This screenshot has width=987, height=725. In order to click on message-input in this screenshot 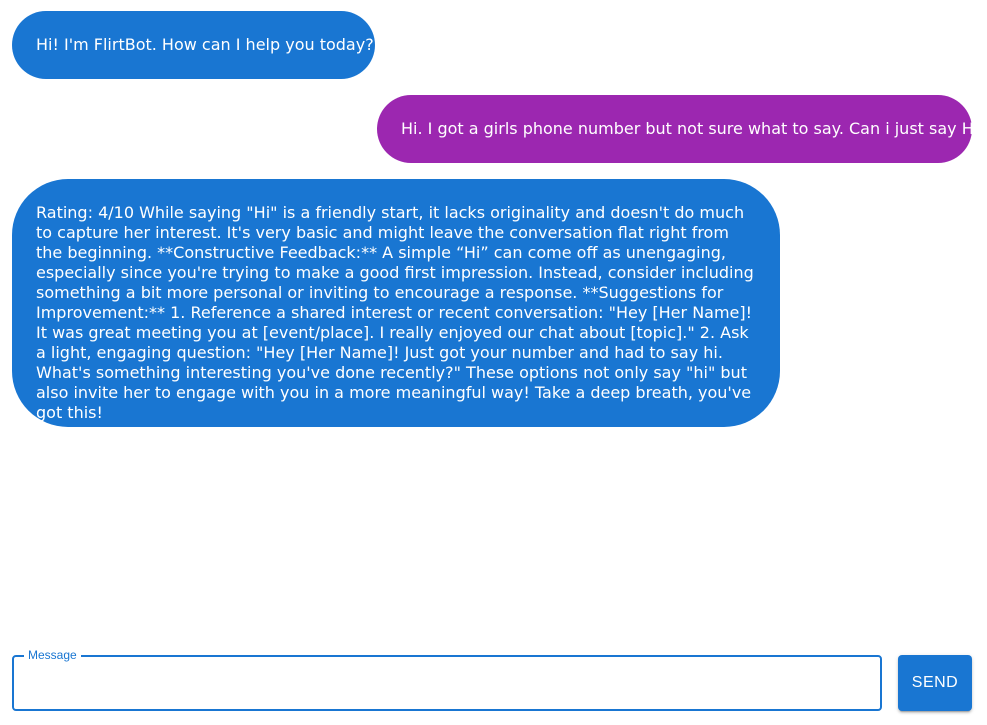, I will do `click(447, 683)`.